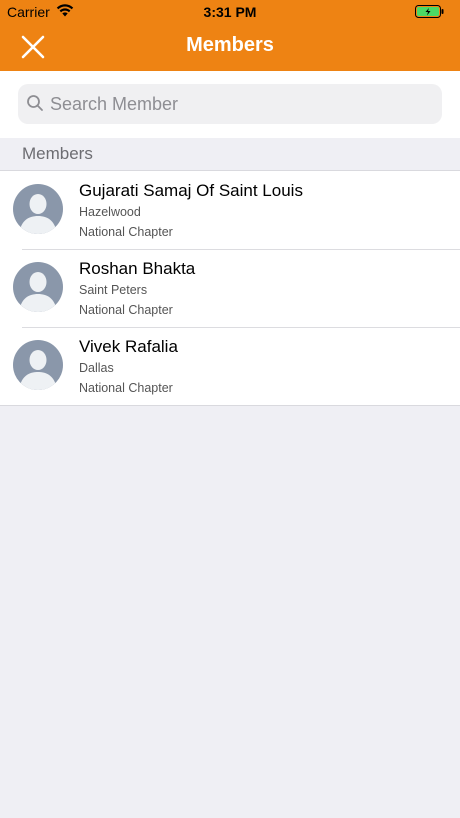  What do you see at coordinates (240, 104) in the screenshot?
I see `search-input` at bounding box center [240, 104].